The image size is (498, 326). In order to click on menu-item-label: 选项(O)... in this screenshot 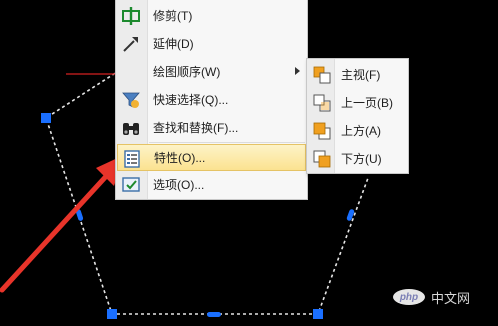, I will do `click(179, 185)`.